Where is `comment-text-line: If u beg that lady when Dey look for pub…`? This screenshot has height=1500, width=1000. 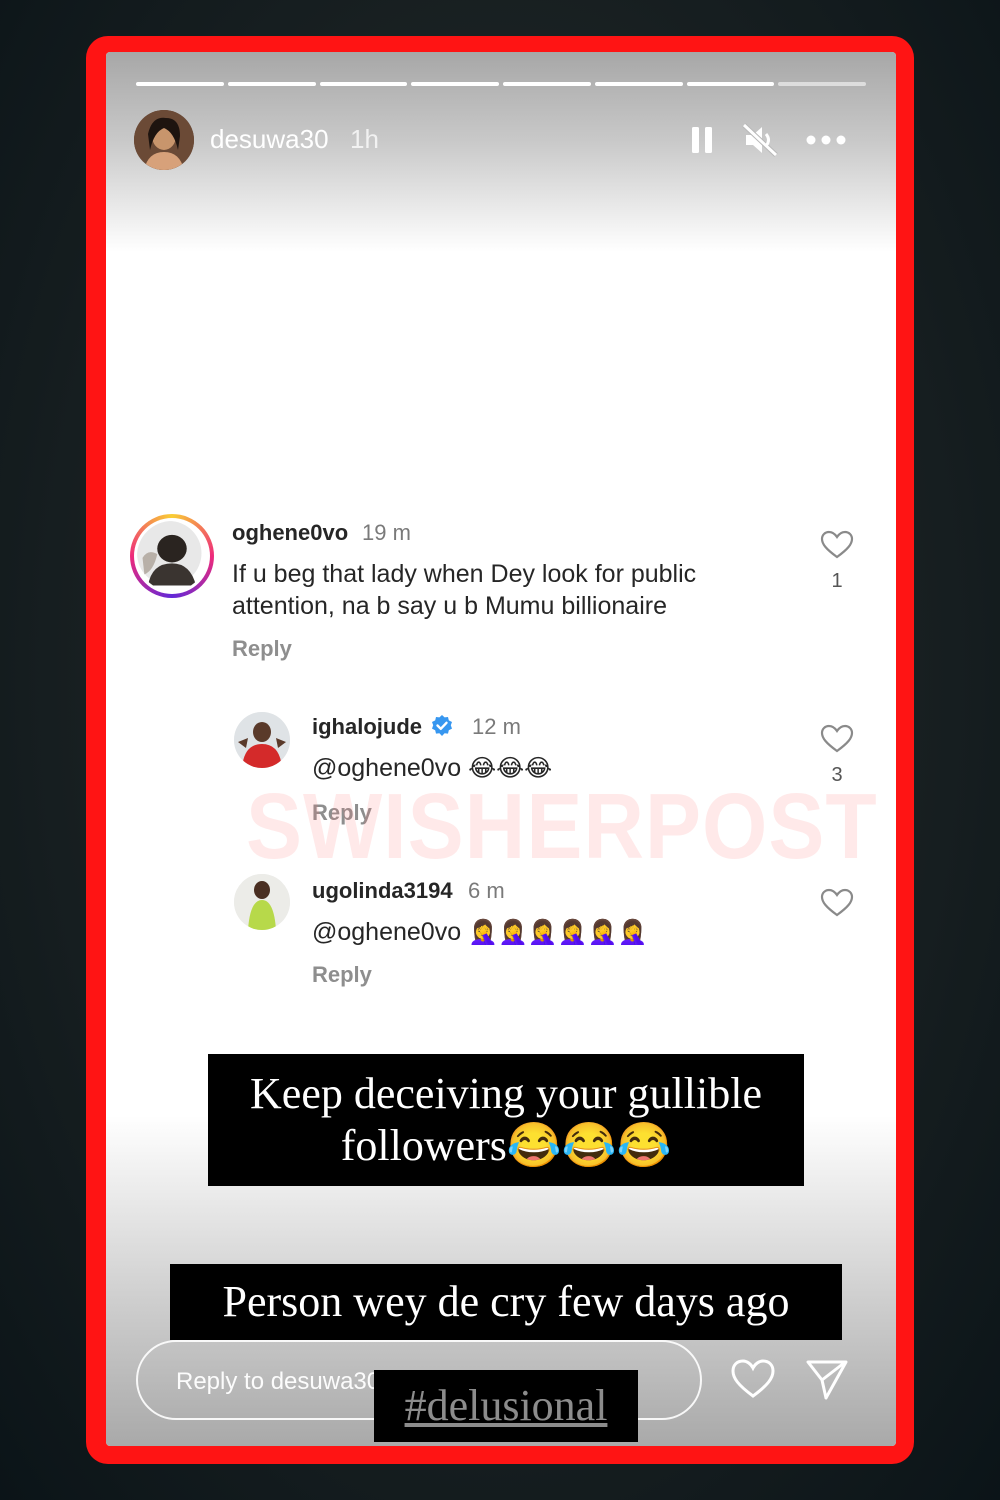 comment-text-line: If u beg that lady when Dey look for pub… is located at coordinates (464, 574).